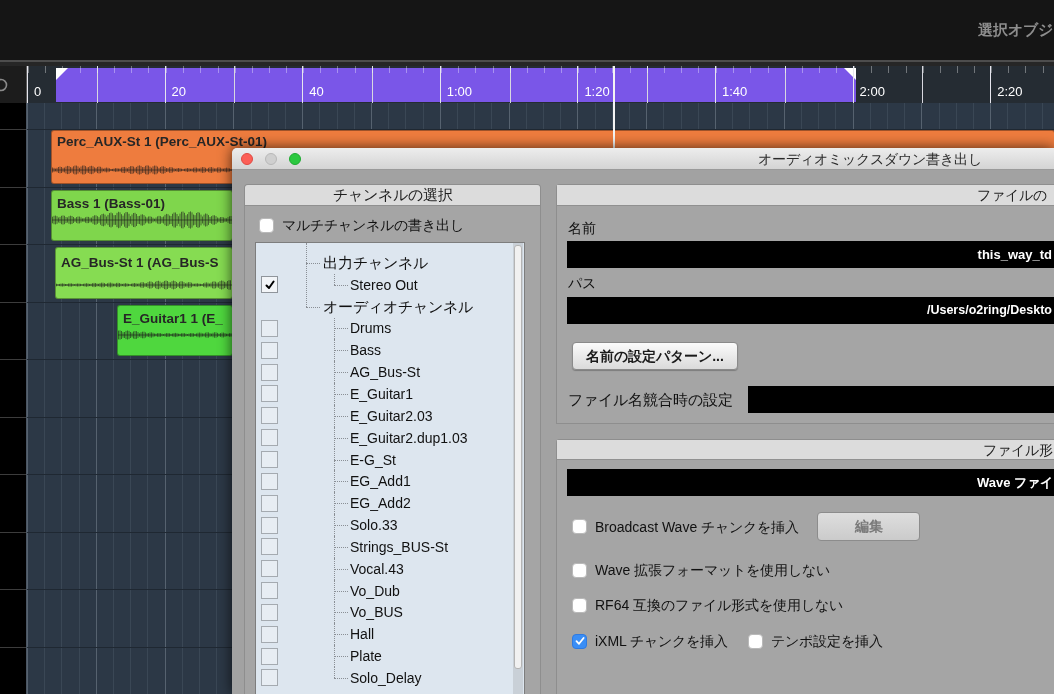  I want to click on panel-title: ファイルの, so click(1012, 195).